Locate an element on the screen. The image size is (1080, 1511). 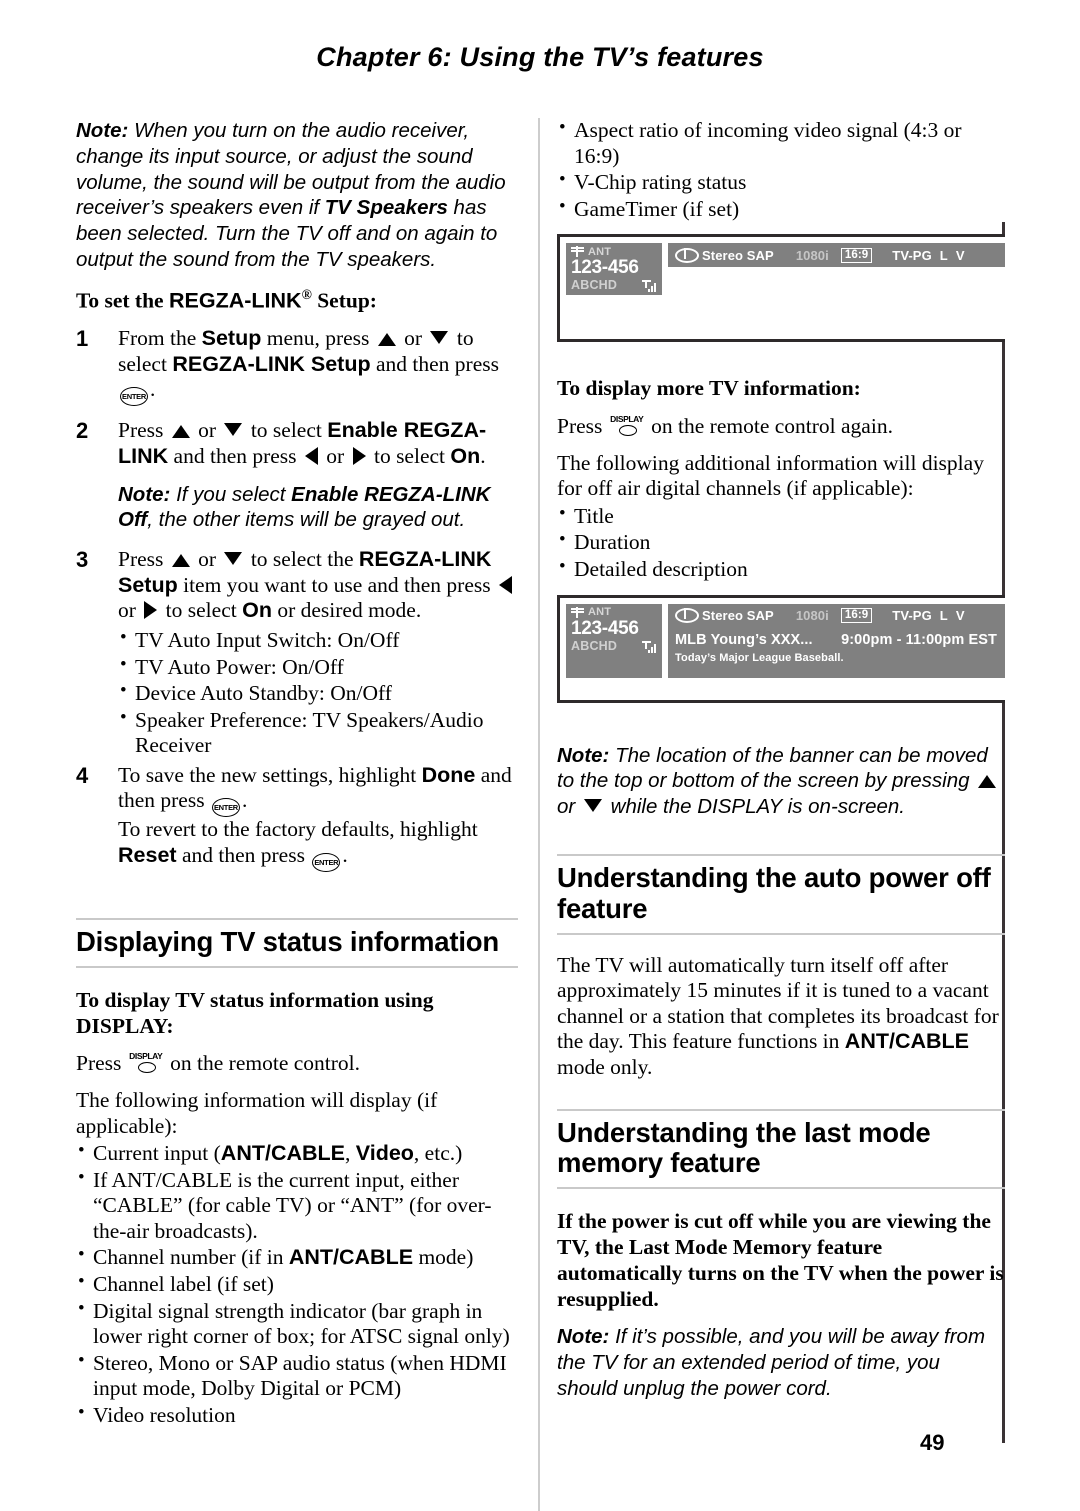
step-number: 2 is located at coordinates (82, 431).